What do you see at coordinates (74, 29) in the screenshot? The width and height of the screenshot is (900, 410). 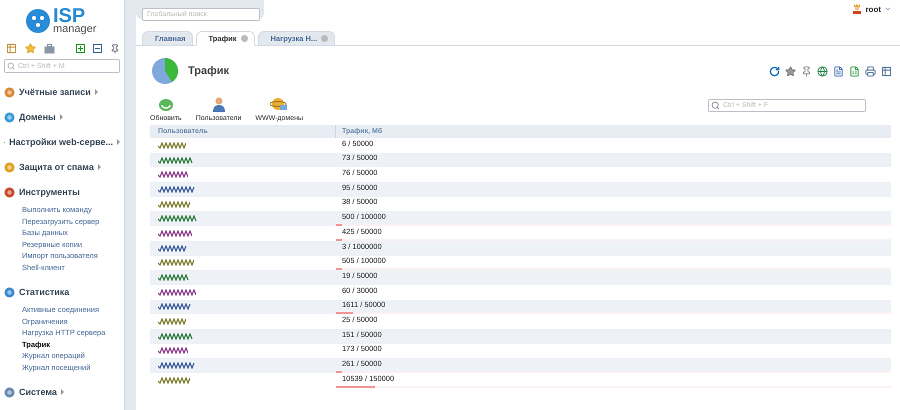 I see `logo-product: manager` at bounding box center [74, 29].